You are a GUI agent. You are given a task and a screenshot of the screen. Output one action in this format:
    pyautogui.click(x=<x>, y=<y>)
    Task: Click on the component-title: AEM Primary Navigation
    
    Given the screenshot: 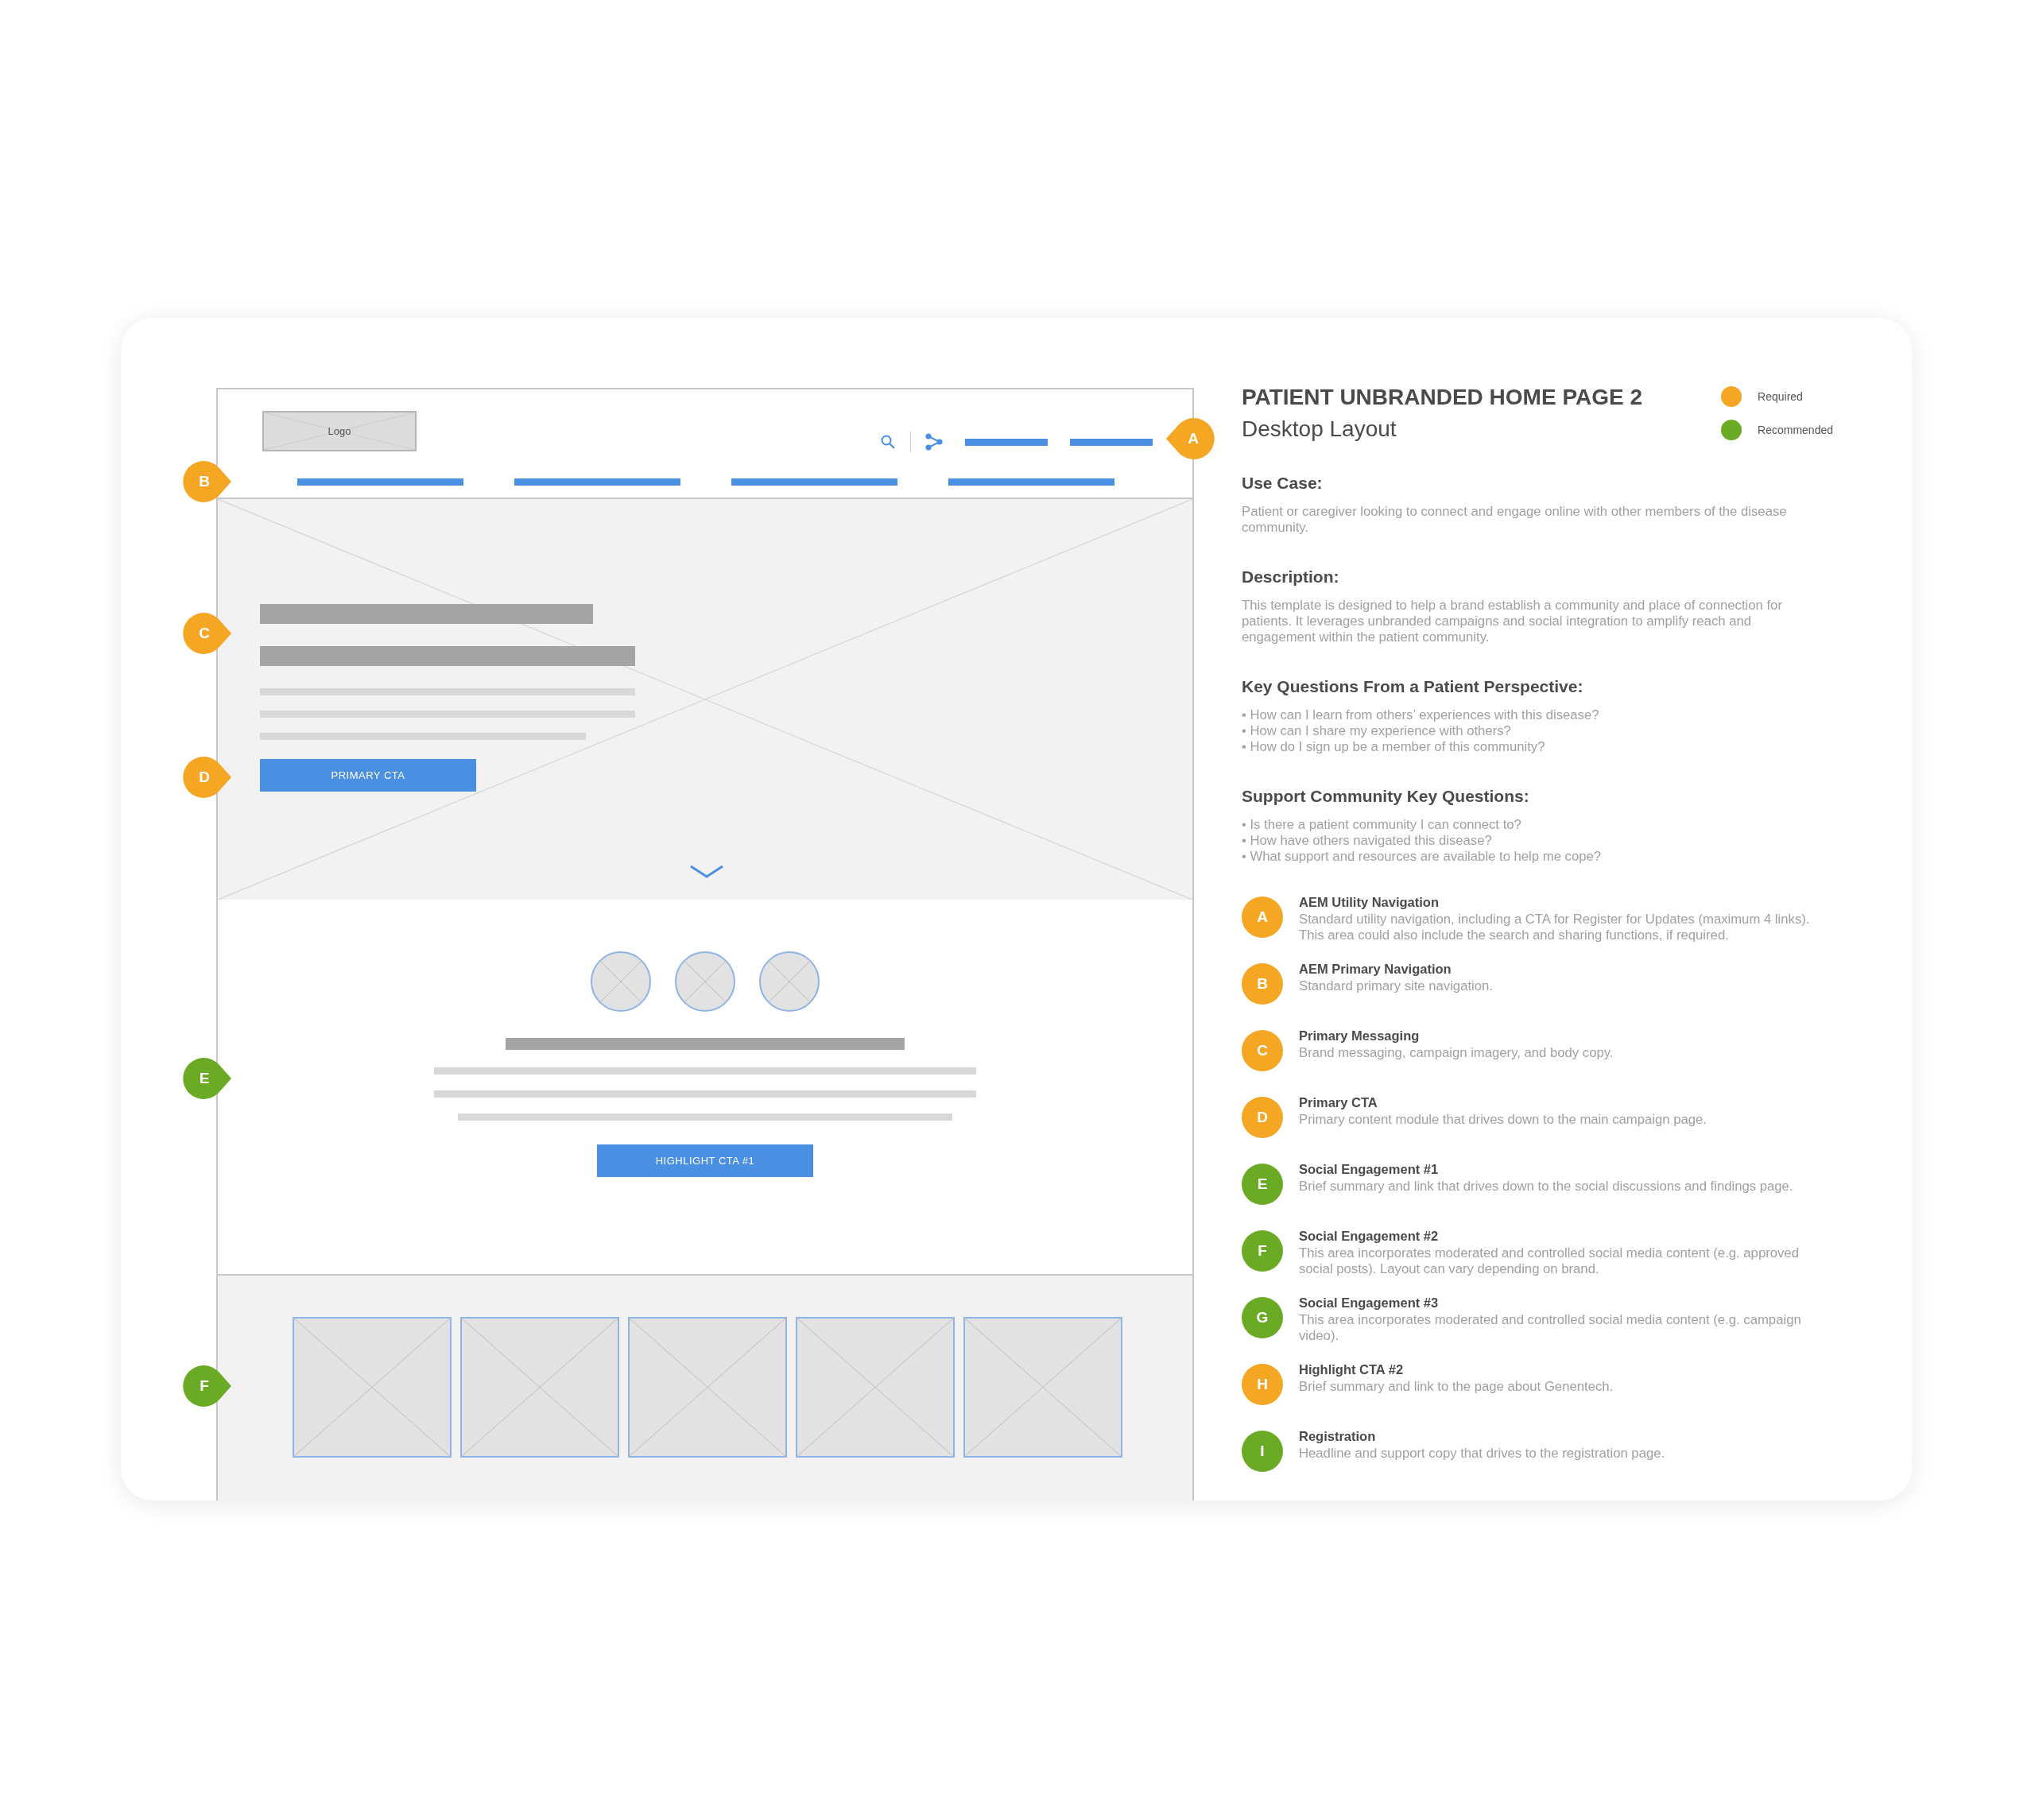 What is the action you would take?
    pyautogui.click(x=1375, y=969)
    